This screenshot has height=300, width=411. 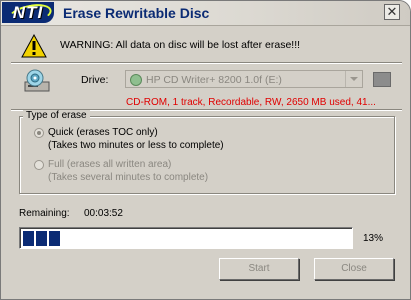 I want to click on window-title: Erase Rewritable Disc, so click(x=136, y=13).